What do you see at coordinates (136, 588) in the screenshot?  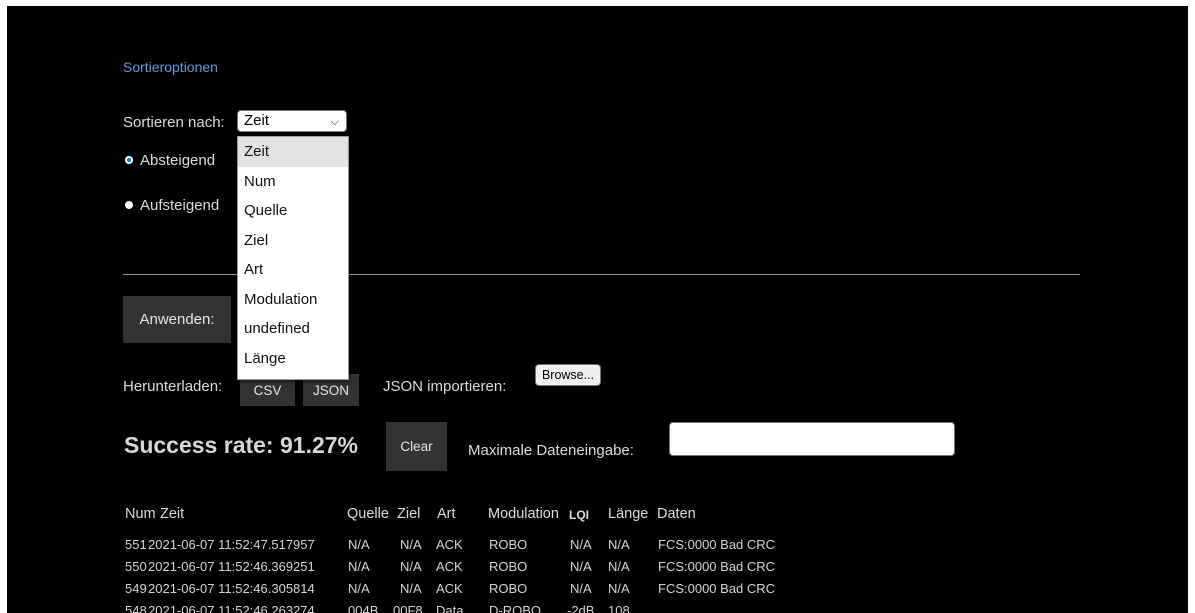 I see `table-cell: 549` at bounding box center [136, 588].